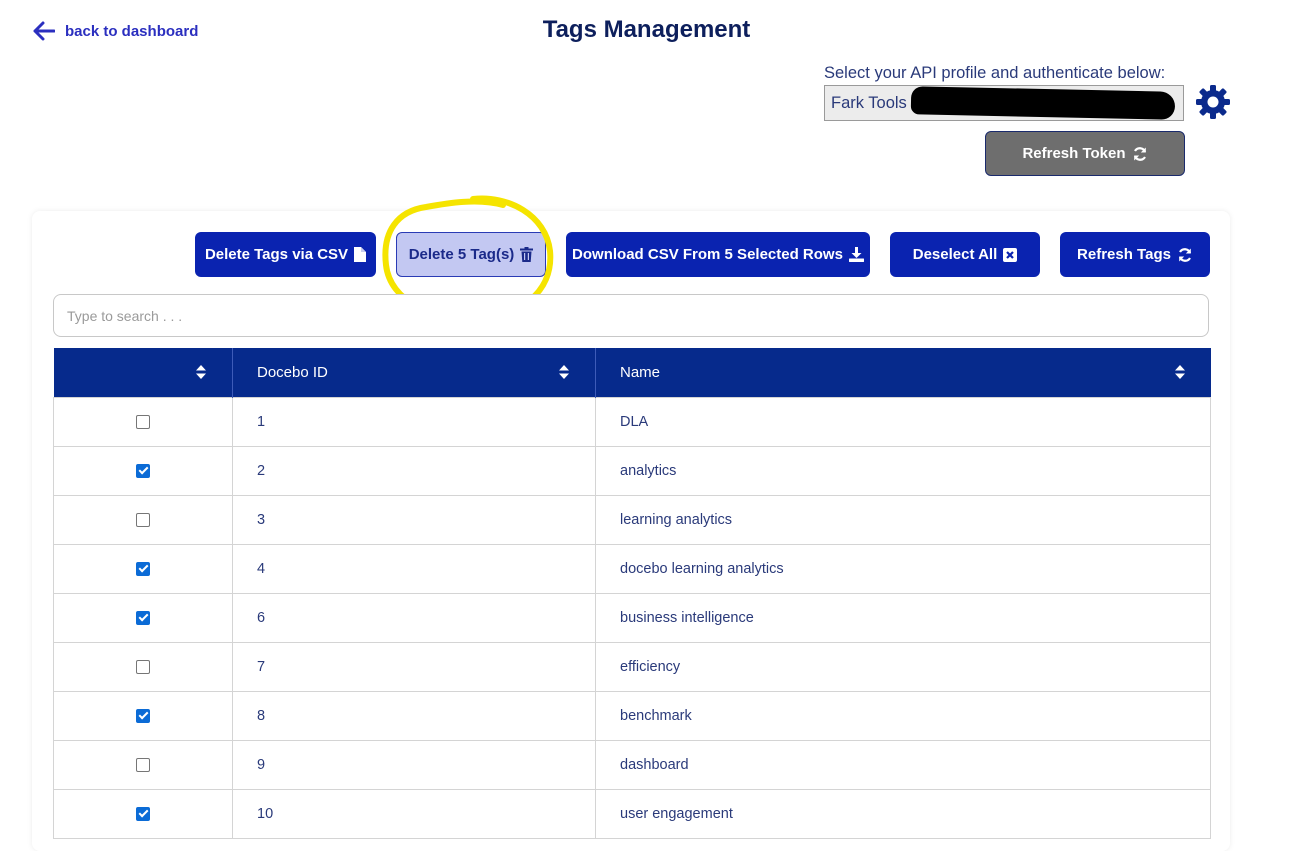 The height and width of the screenshot is (851, 1293). What do you see at coordinates (1043, 103) in the screenshot?
I see `redaction-mark` at bounding box center [1043, 103].